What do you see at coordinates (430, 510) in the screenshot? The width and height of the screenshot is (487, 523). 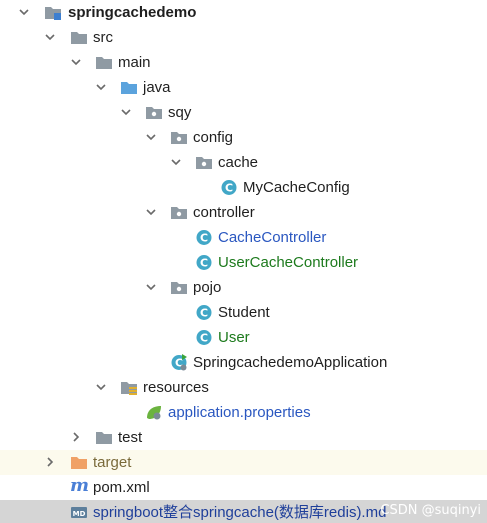 I see `watermark: CSDN @suqinyi` at bounding box center [430, 510].